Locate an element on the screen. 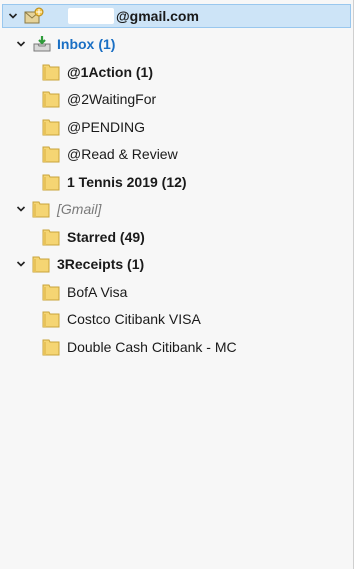 The height and width of the screenshot is (569, 355). folder-gmail: [Gmail] is located at coordinates (58, 209).